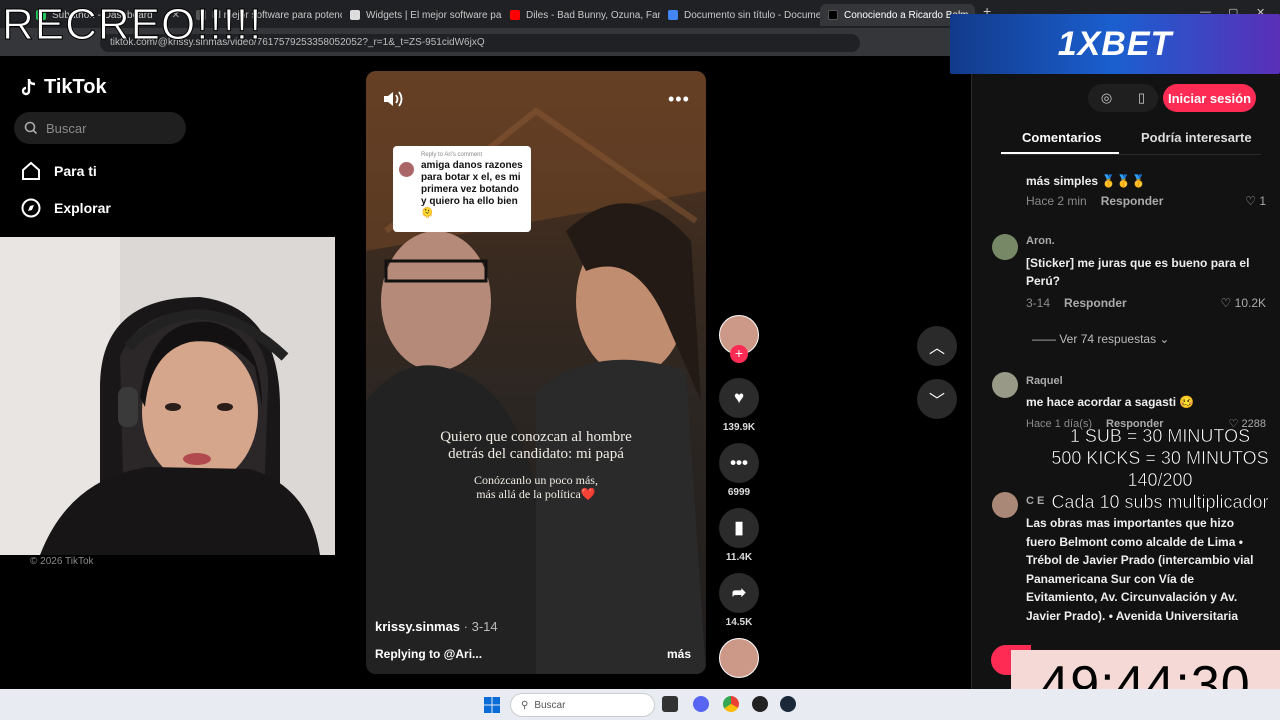 Image resolution: width=1280 pixels, height=720 pixels. I want to click on comment-like: ♡ 10.2K, so click(1243, 303).